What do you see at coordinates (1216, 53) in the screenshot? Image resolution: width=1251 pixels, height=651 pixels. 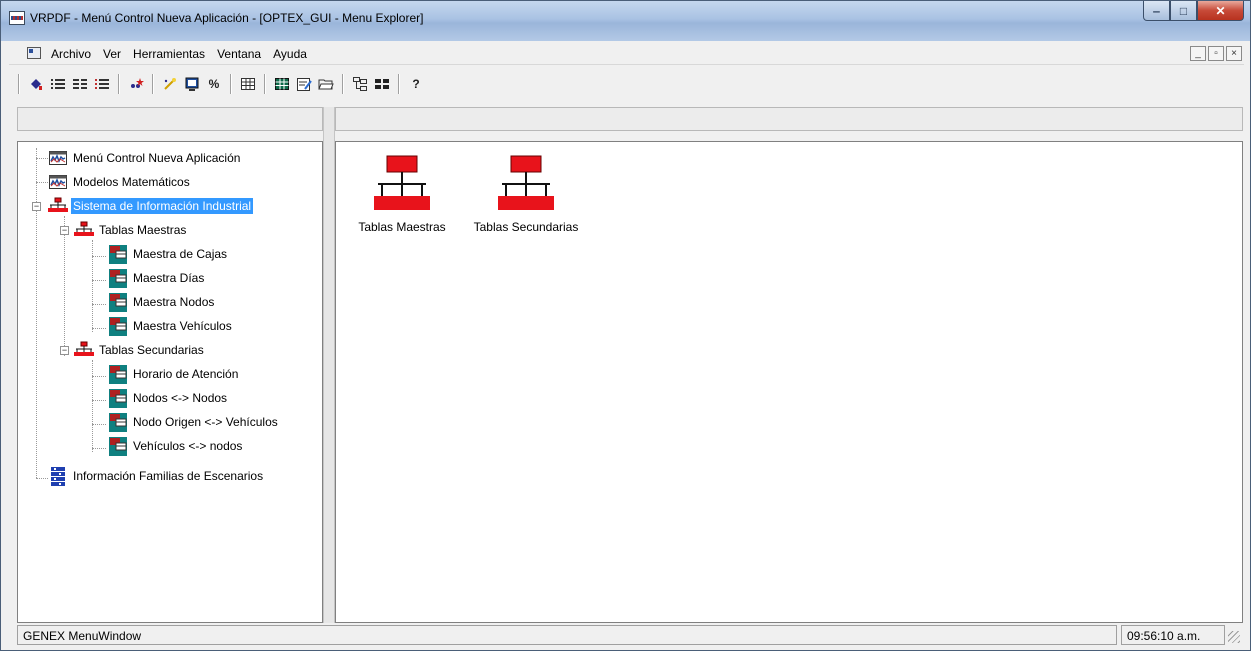 I see `mdi-restore-button: ▫` at bounding box center [1216, 53].